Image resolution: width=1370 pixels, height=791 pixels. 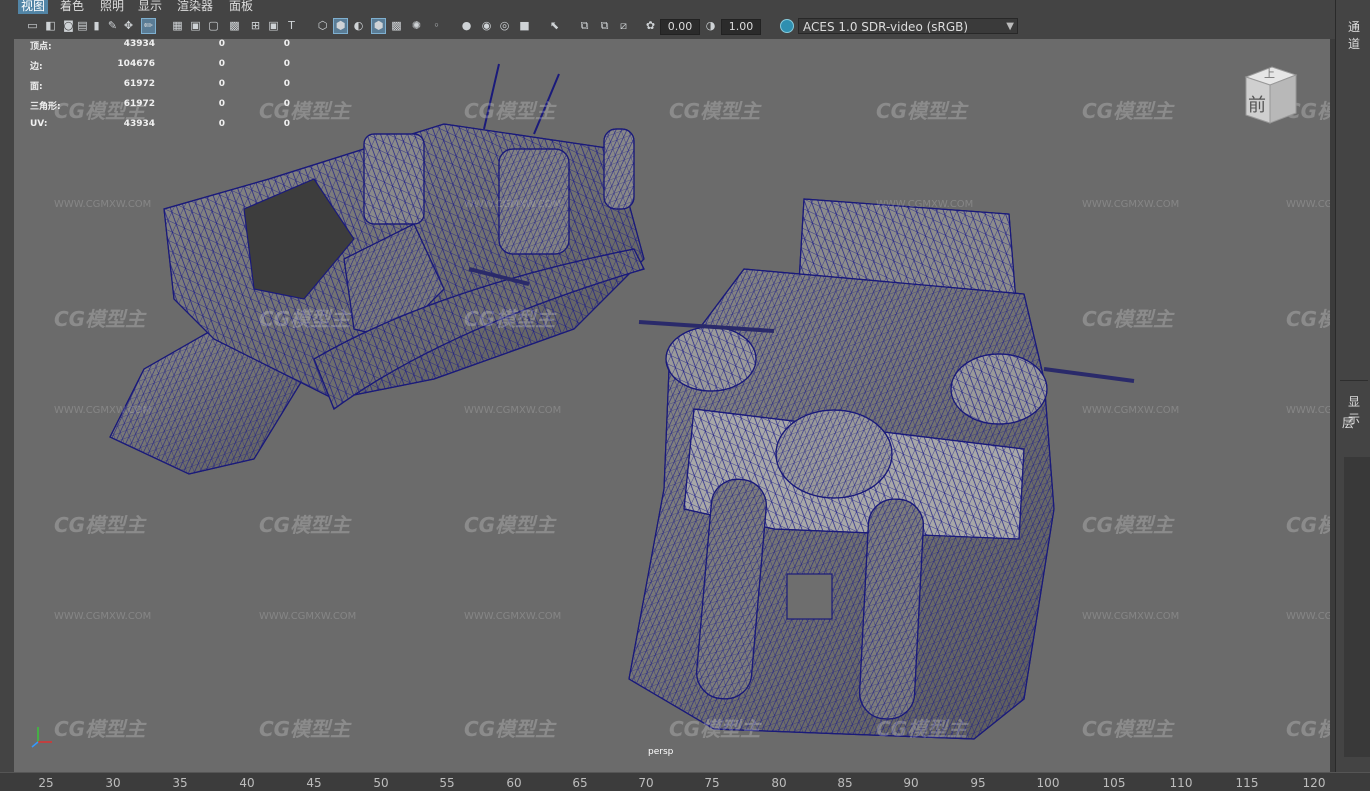 What do you see at coordinates (886, 27) in the screenshot?
I see `color-space-value: ACES 1.0 SDR-video (sRGB)` at bounding box center [886, 27].